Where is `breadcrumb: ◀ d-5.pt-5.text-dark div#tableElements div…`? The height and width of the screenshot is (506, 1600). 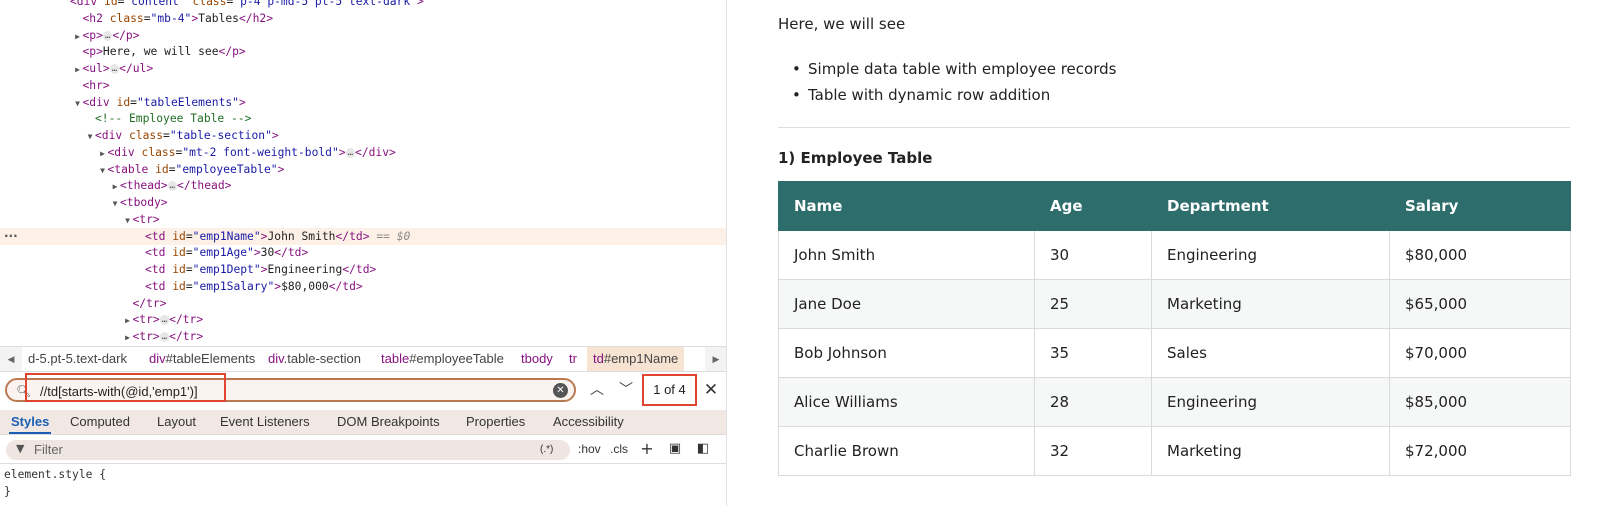
breadcrumb: ◀ d-5.pt-5.text-dark div#tableElements div… is located at coordinates (363, 359).